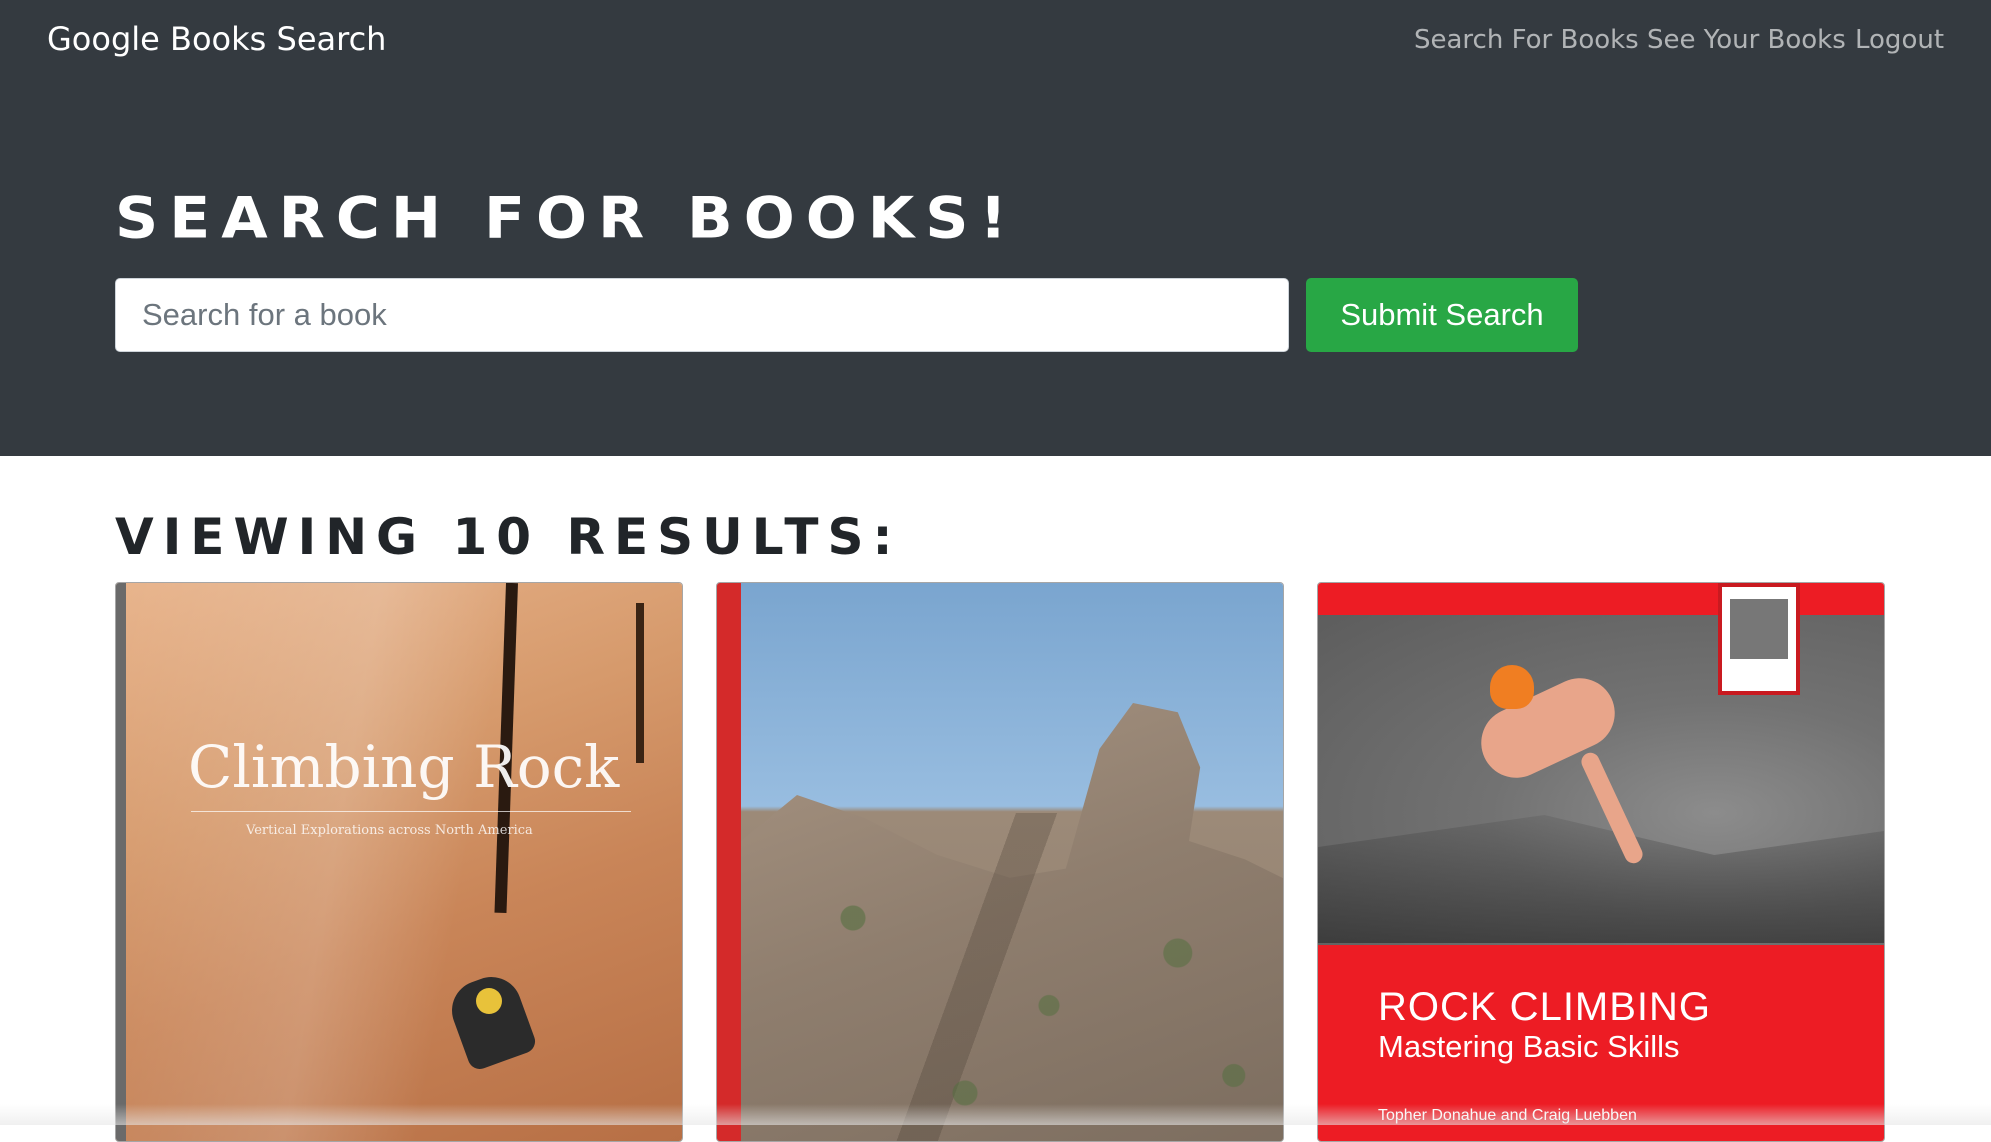 This screenshot has height=1142, width=1991. I want to click on cover-title: Climbing Rock, so click(404, 767).